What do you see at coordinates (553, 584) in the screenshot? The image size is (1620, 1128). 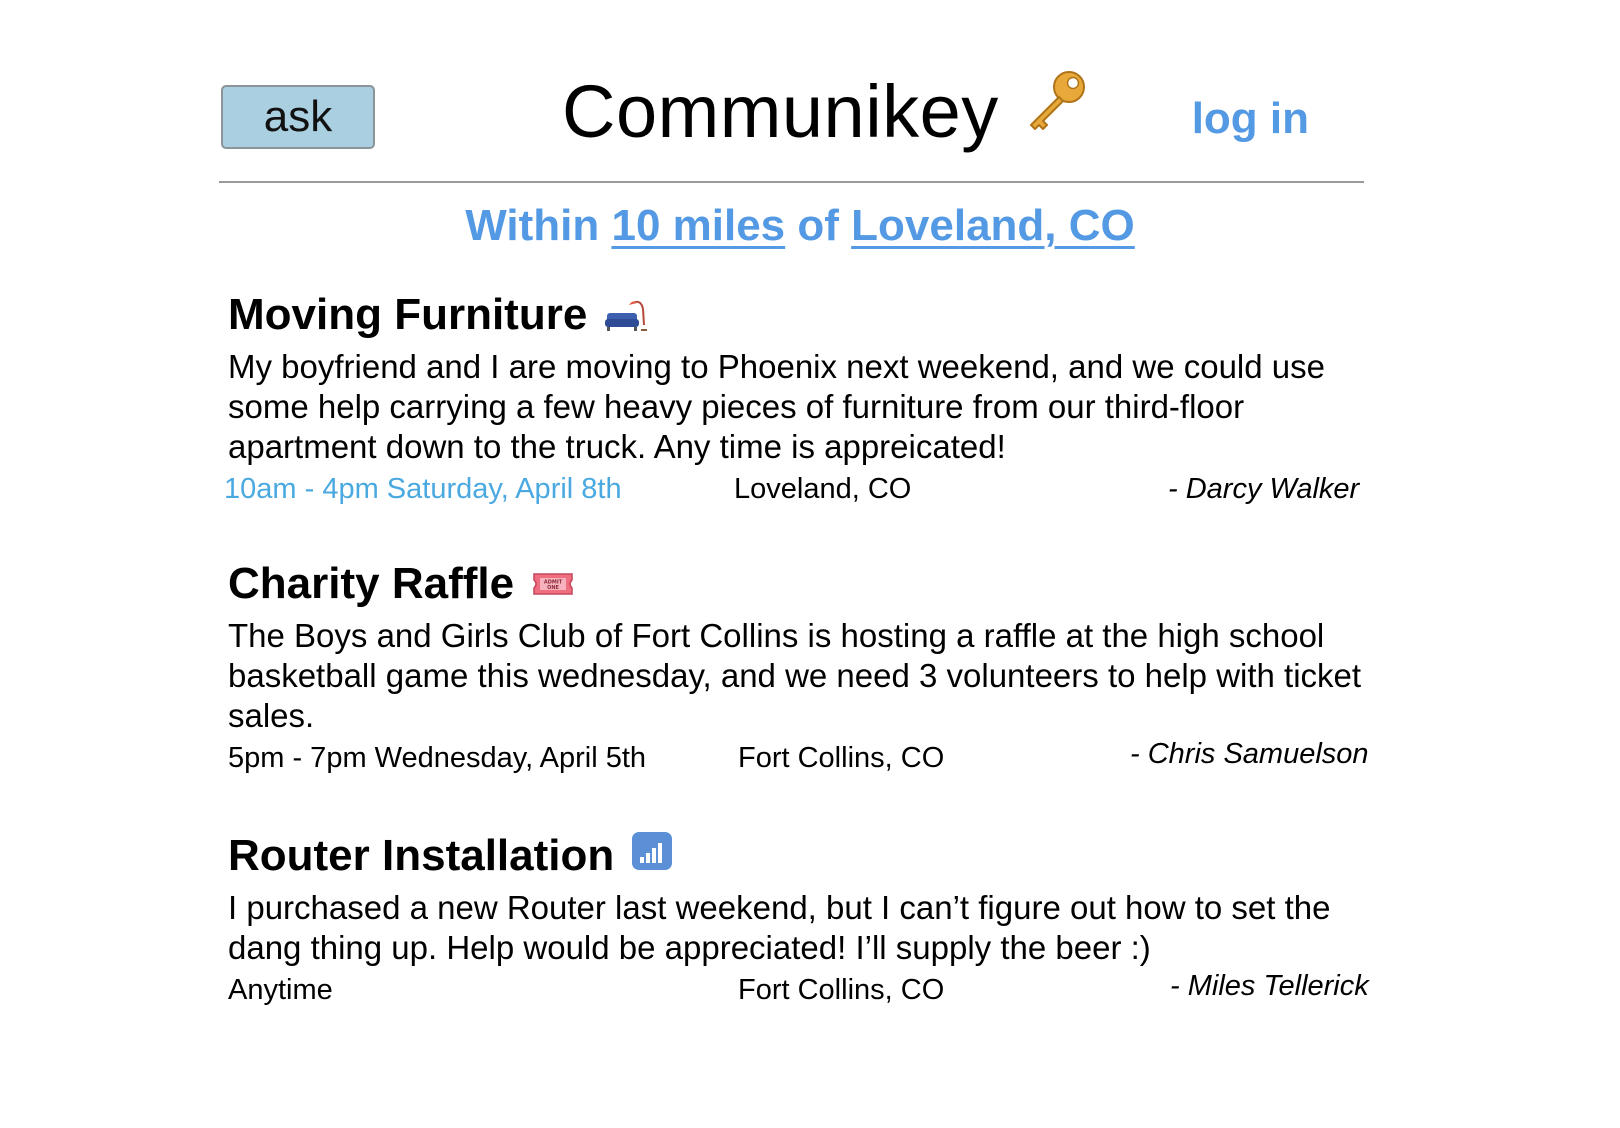 I see `admission-ticket-icon: ADMIT ONE` at bounding box center [553, 584].